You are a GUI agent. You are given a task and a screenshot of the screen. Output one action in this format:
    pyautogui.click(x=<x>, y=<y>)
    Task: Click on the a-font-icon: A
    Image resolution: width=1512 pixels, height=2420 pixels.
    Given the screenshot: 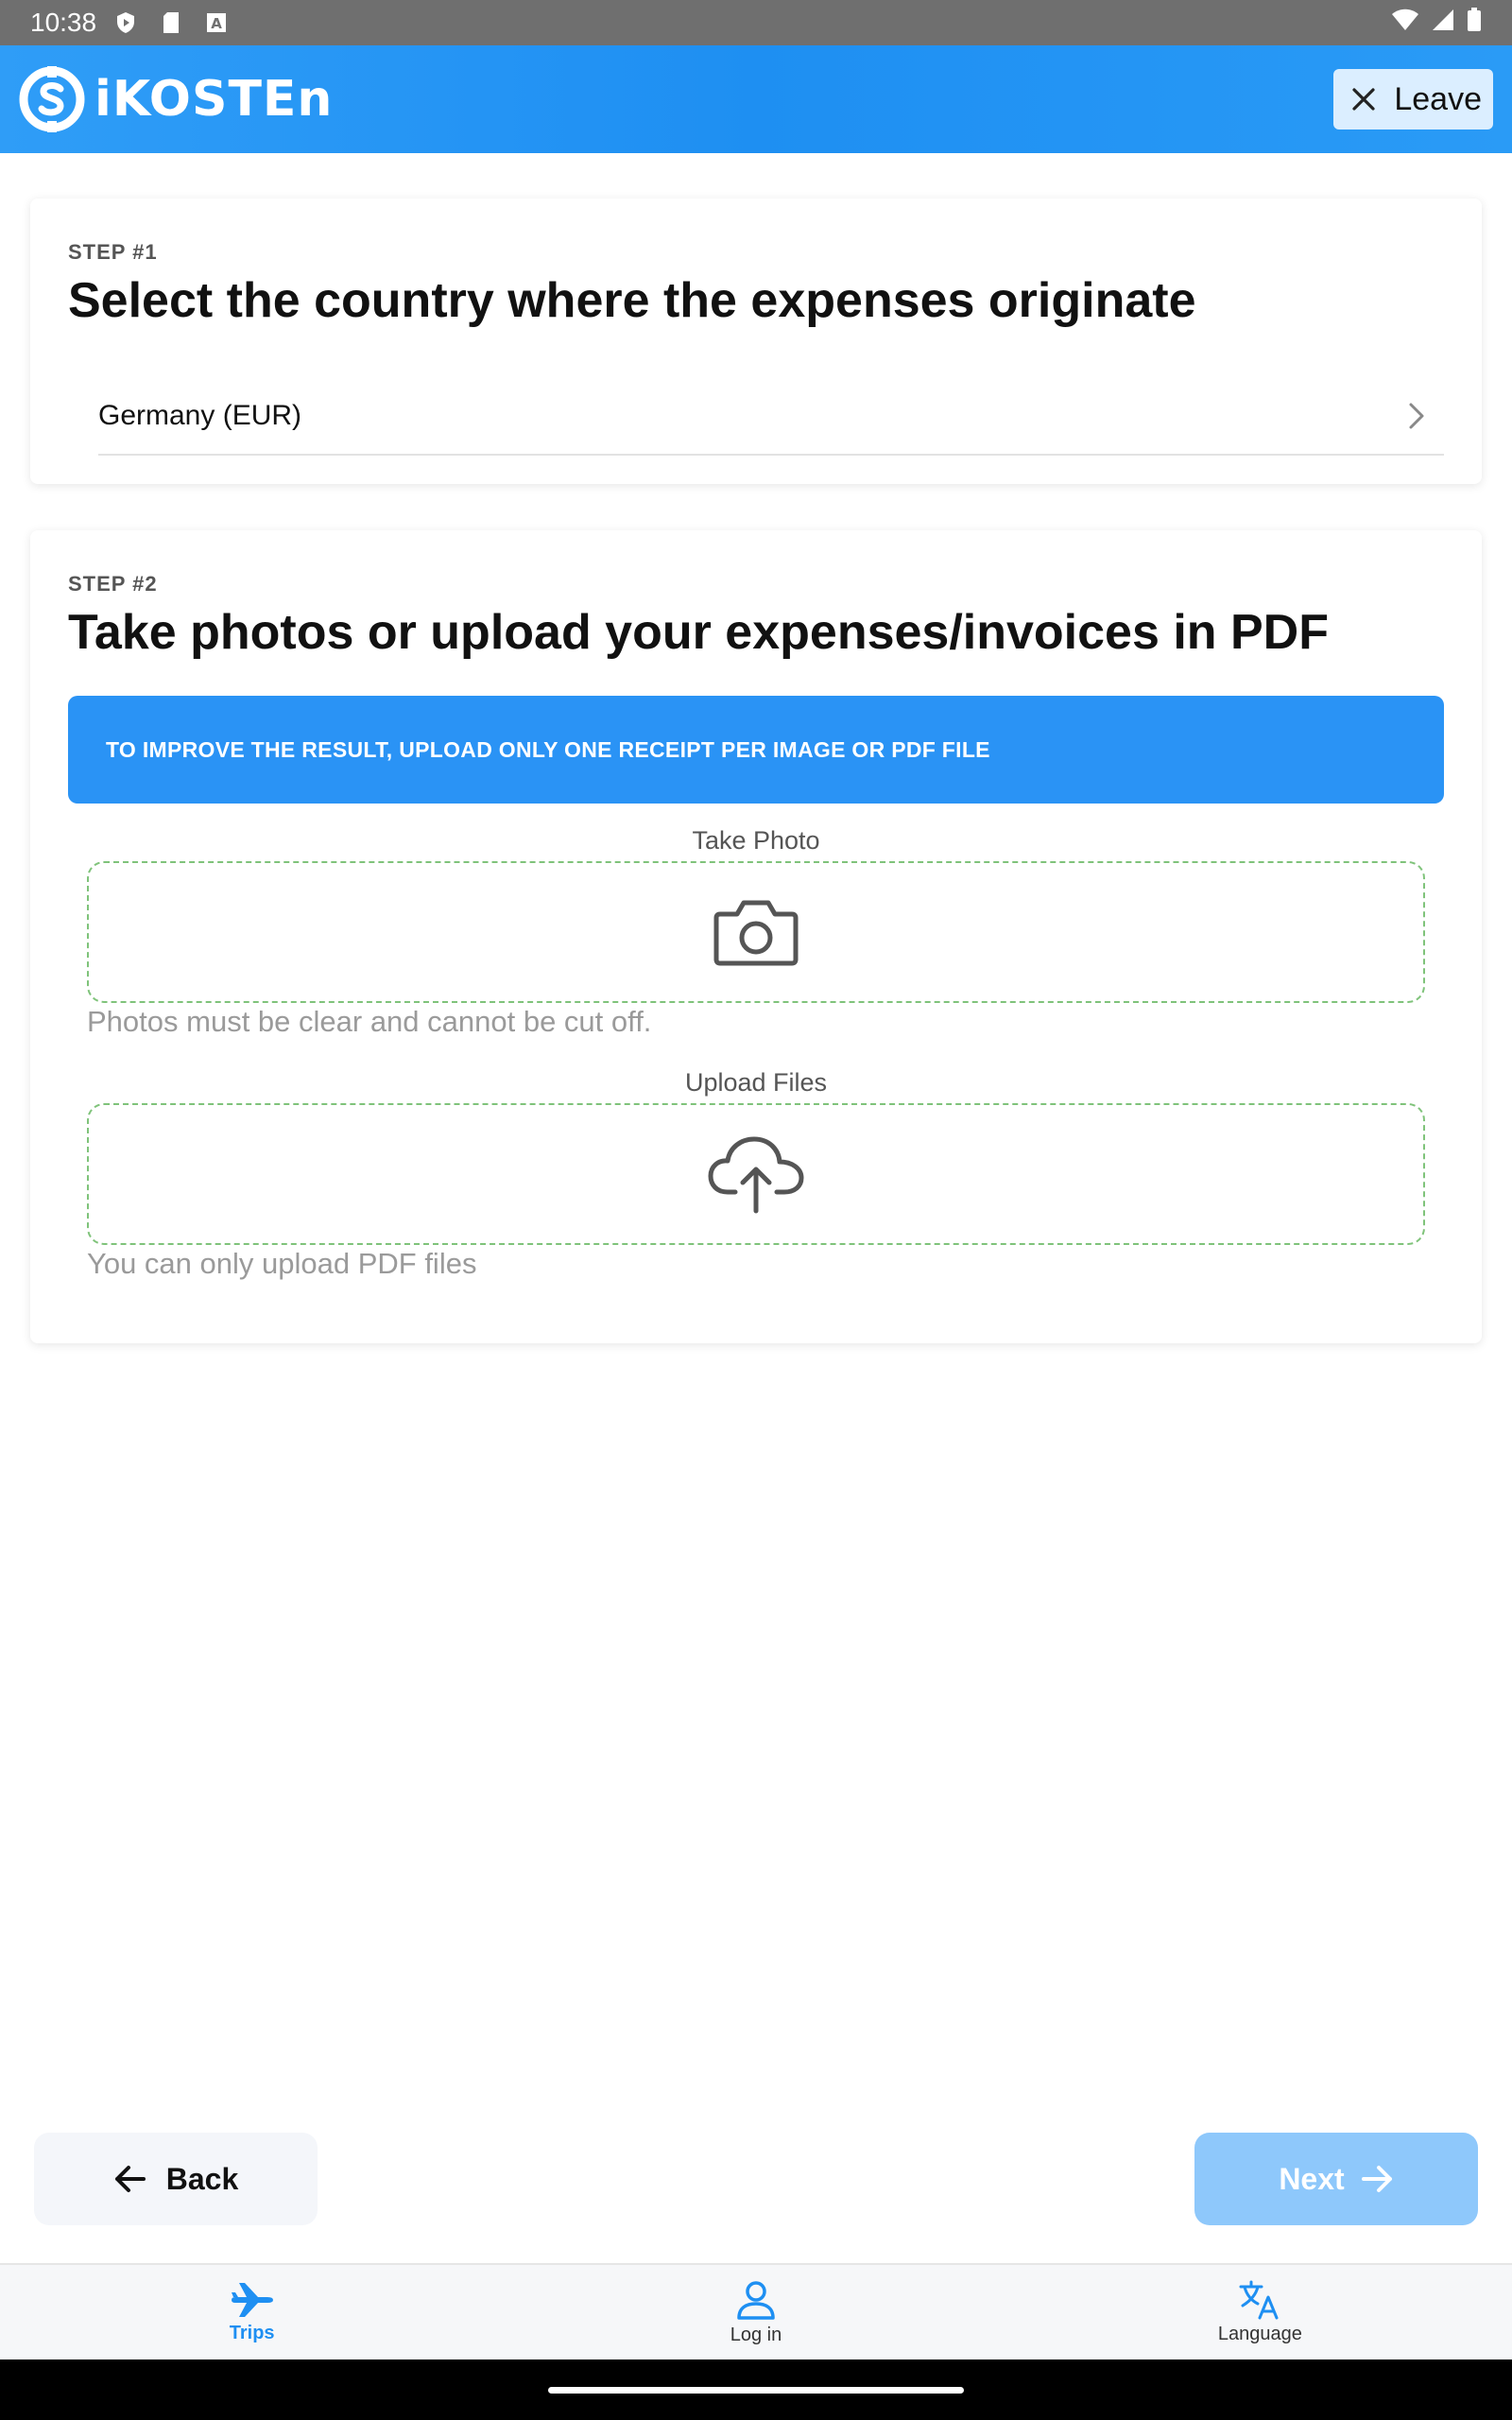 What is the action you would take?
    pyautogui.click(x=216, y=22)
    